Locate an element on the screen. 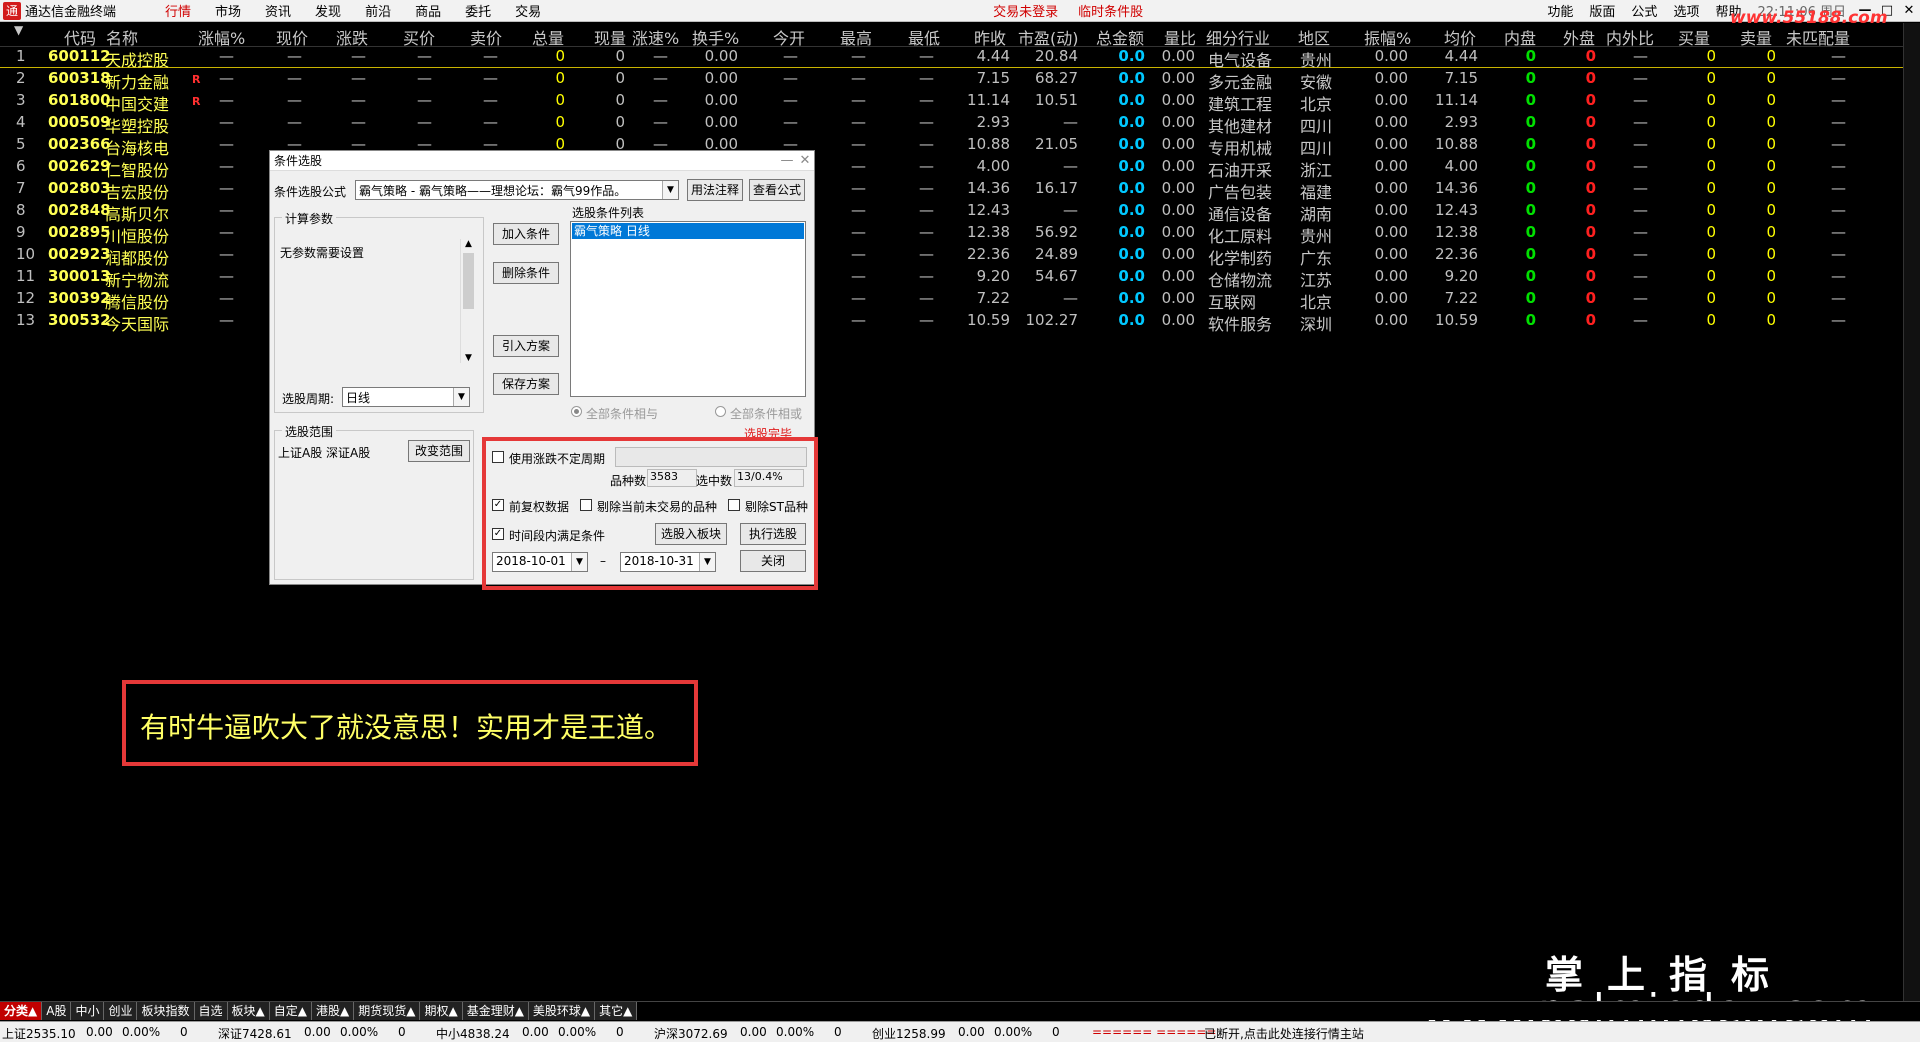 Image resolution: width=1920 pixels, height=1042 pixels. menu-options: 选项 is located at coordinates (1686, 10).